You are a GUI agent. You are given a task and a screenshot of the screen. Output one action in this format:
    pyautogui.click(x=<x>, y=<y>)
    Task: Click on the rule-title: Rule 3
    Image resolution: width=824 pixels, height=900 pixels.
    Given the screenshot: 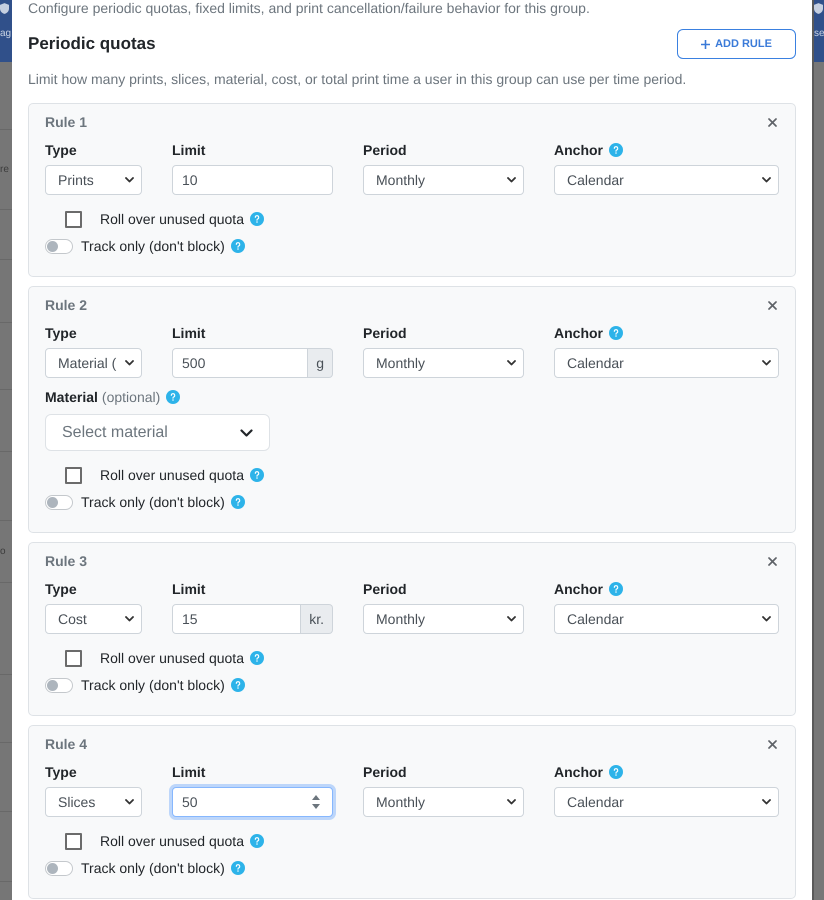 What is the action you would take?
    pyautogui.click(x=66, y=561)
    